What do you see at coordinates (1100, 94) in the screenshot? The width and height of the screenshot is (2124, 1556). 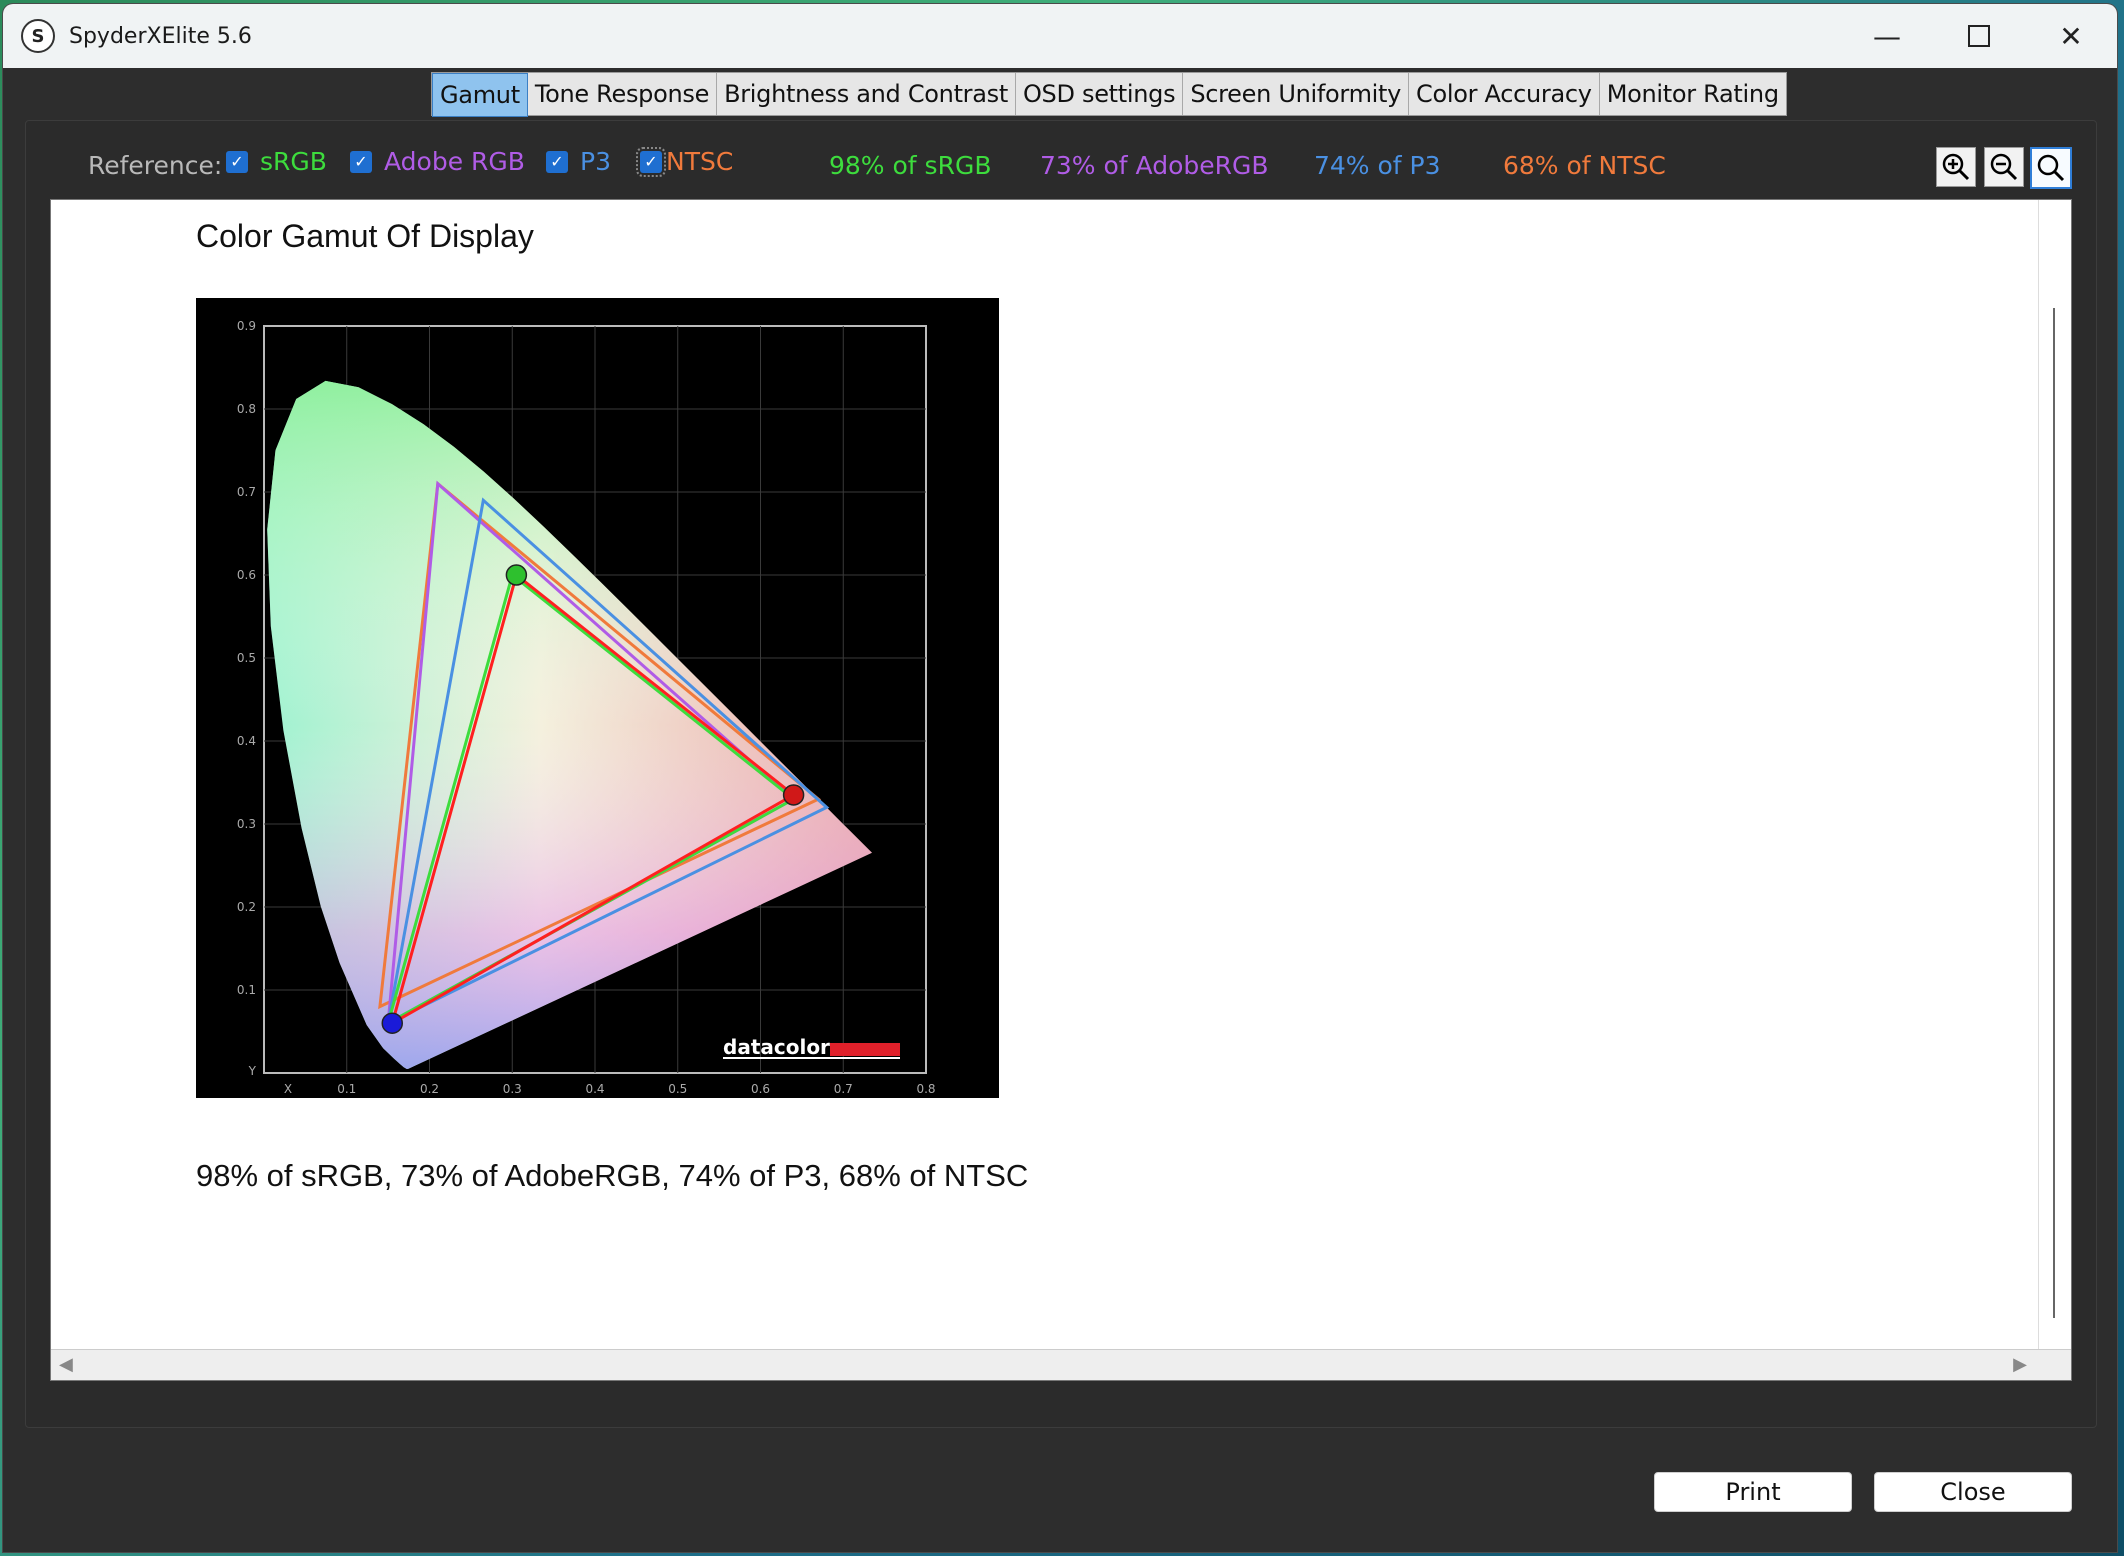 I see `tab-osd-settings: OSD settings` at bounding box center [1100, 94].